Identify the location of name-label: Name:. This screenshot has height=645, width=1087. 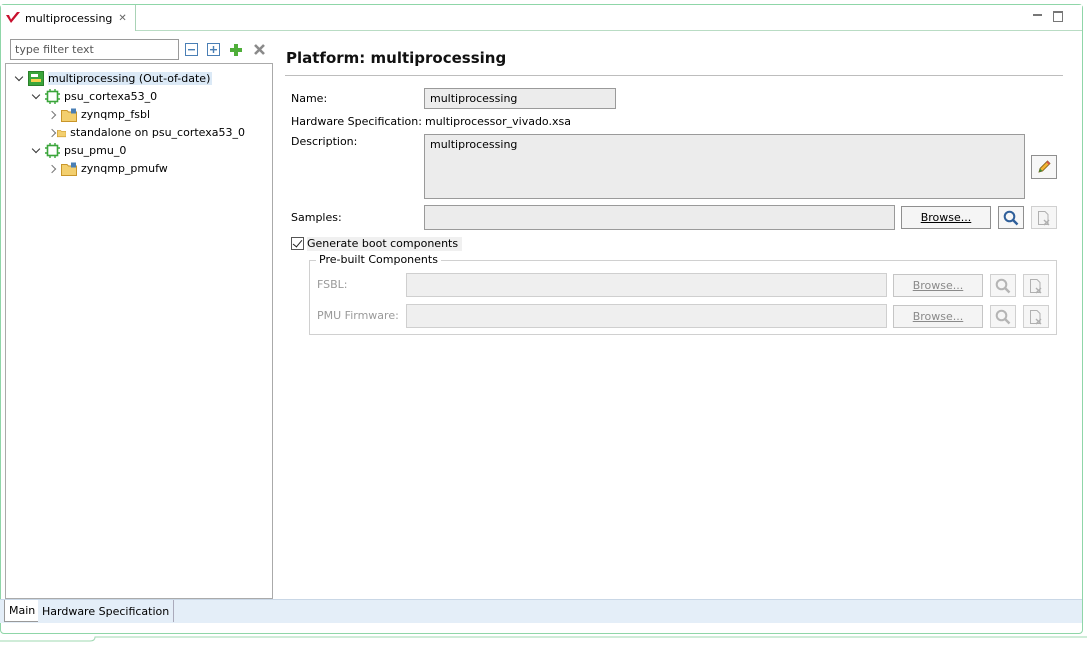
(309, 98).